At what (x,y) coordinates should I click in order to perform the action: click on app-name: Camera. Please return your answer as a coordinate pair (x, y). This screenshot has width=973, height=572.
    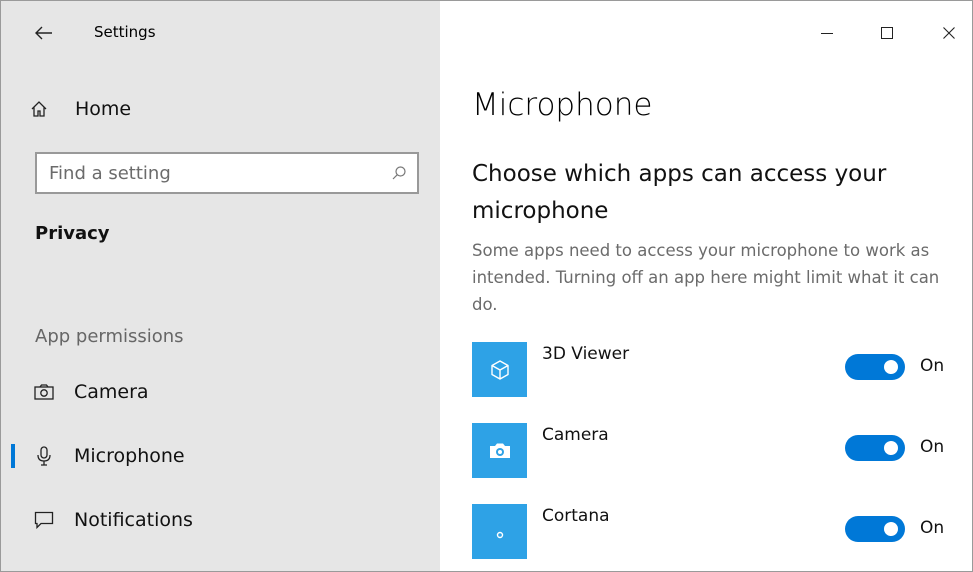
    Looking at the image, I should click on (575, 435).